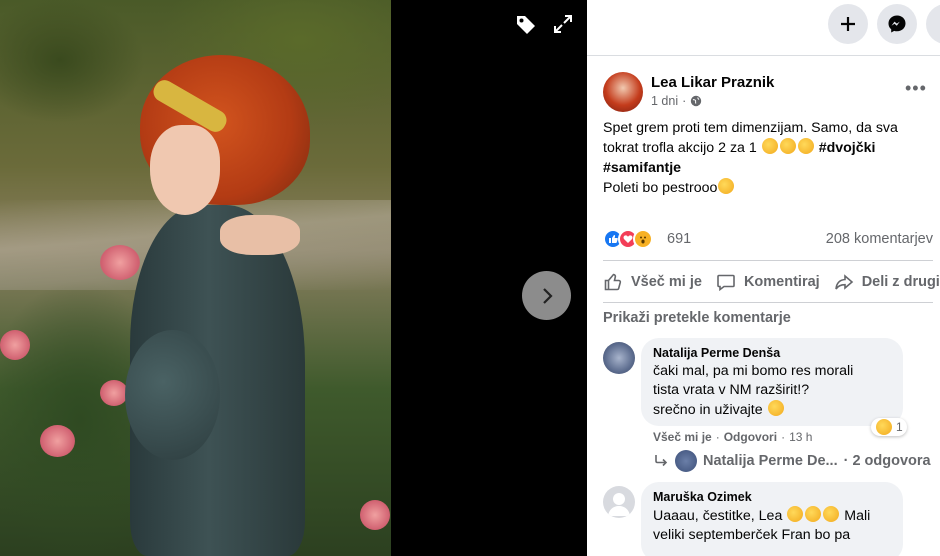  I want to click on comment-time: 13 h, so click(800, 437).